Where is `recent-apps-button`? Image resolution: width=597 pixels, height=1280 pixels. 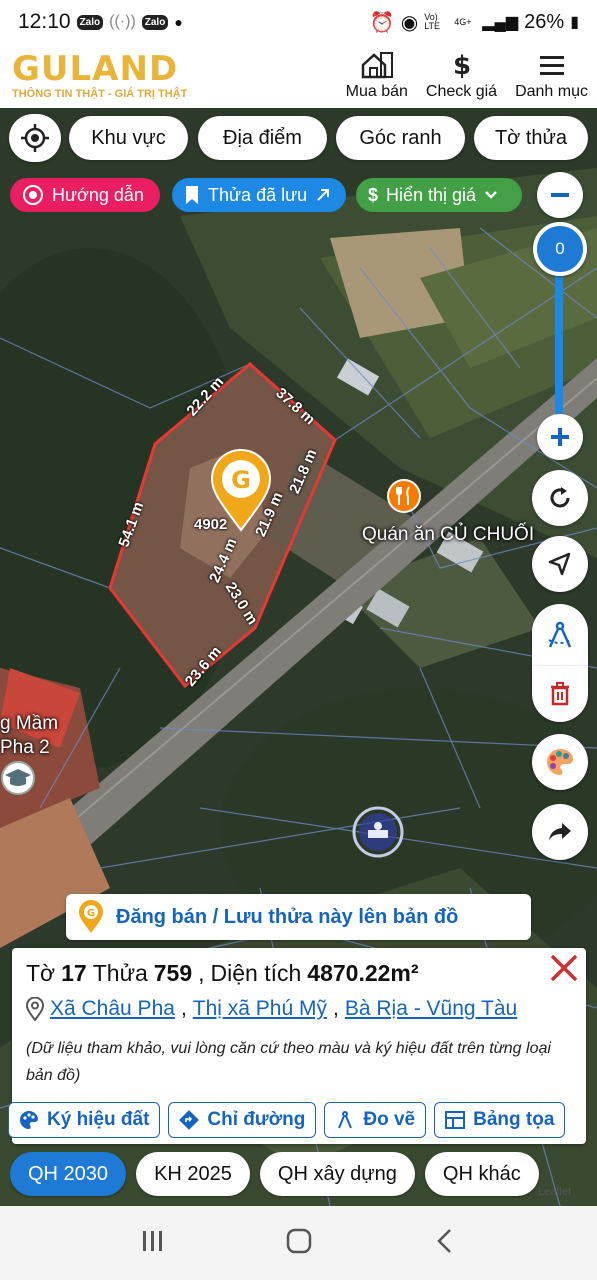
recent-apps-button is located at coordinates (153, 1243).